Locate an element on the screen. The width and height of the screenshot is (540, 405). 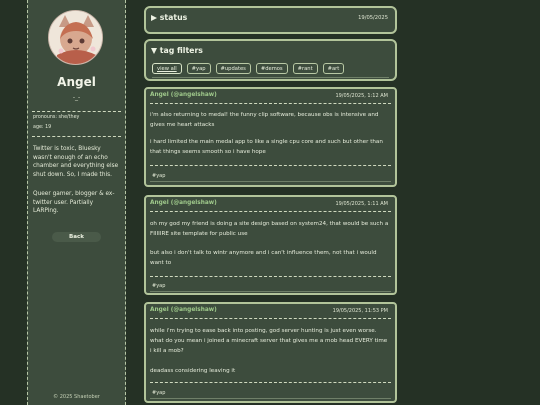
tag-filter-list: view all #yap #updates #demos #rant #art is located at coordinates (248, 68).